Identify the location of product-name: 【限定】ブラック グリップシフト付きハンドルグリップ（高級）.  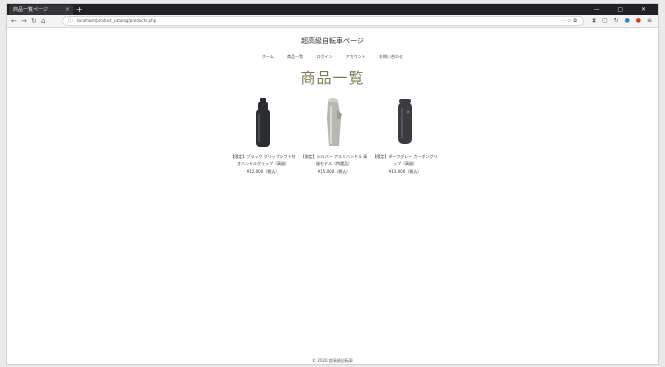
(263, 160).